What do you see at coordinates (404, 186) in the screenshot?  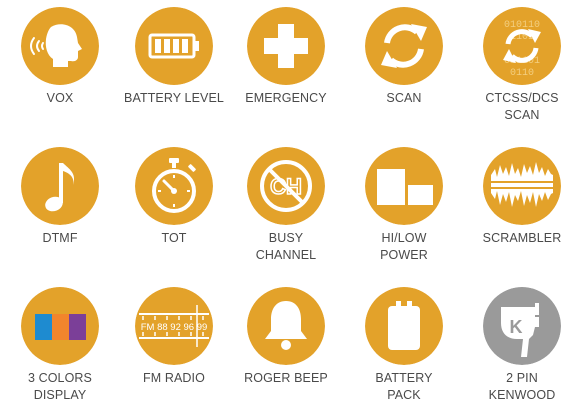 I see `power-blocks-icon` at bounding box center [404, 186].